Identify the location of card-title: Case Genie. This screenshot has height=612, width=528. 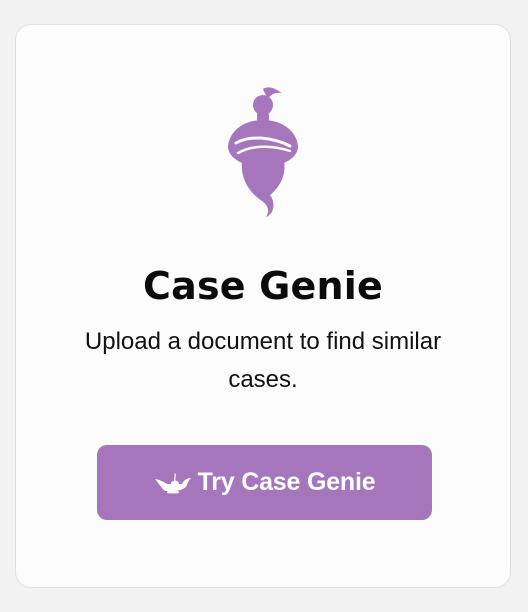
(263, 286).